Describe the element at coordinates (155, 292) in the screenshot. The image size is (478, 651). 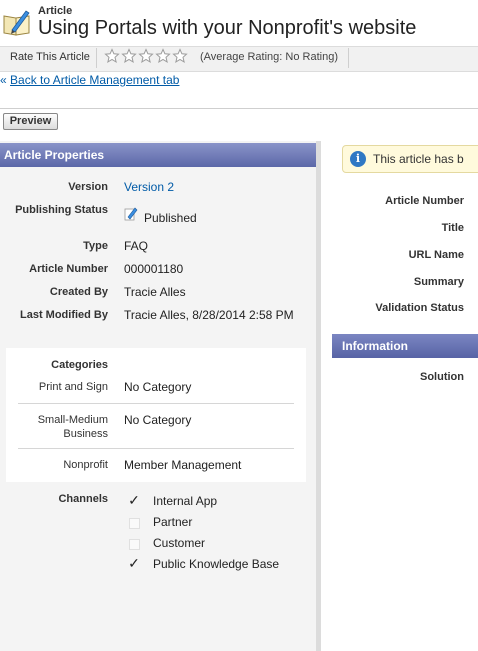
I see `created-by-value: Tracie Alles` at that location.